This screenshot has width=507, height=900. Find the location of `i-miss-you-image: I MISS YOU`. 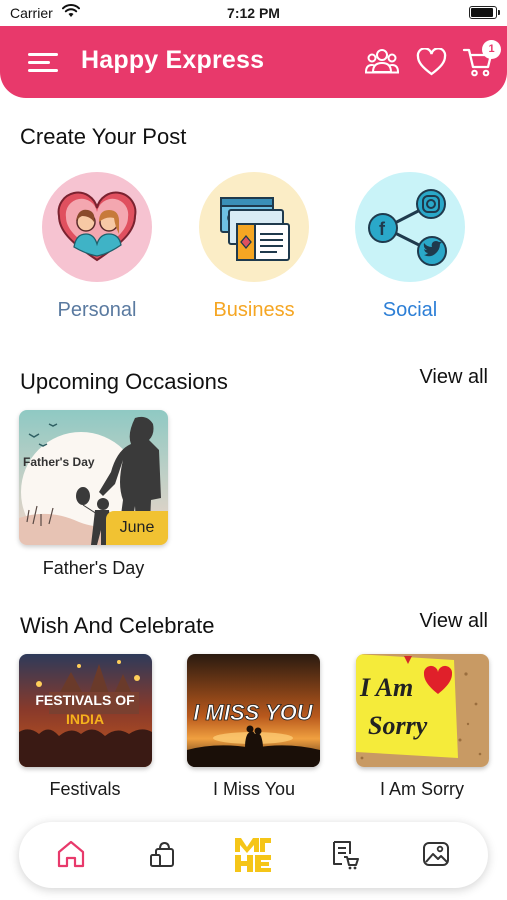

i-miss-you-image: I MISS YOU is located at coordinates (253, 710).